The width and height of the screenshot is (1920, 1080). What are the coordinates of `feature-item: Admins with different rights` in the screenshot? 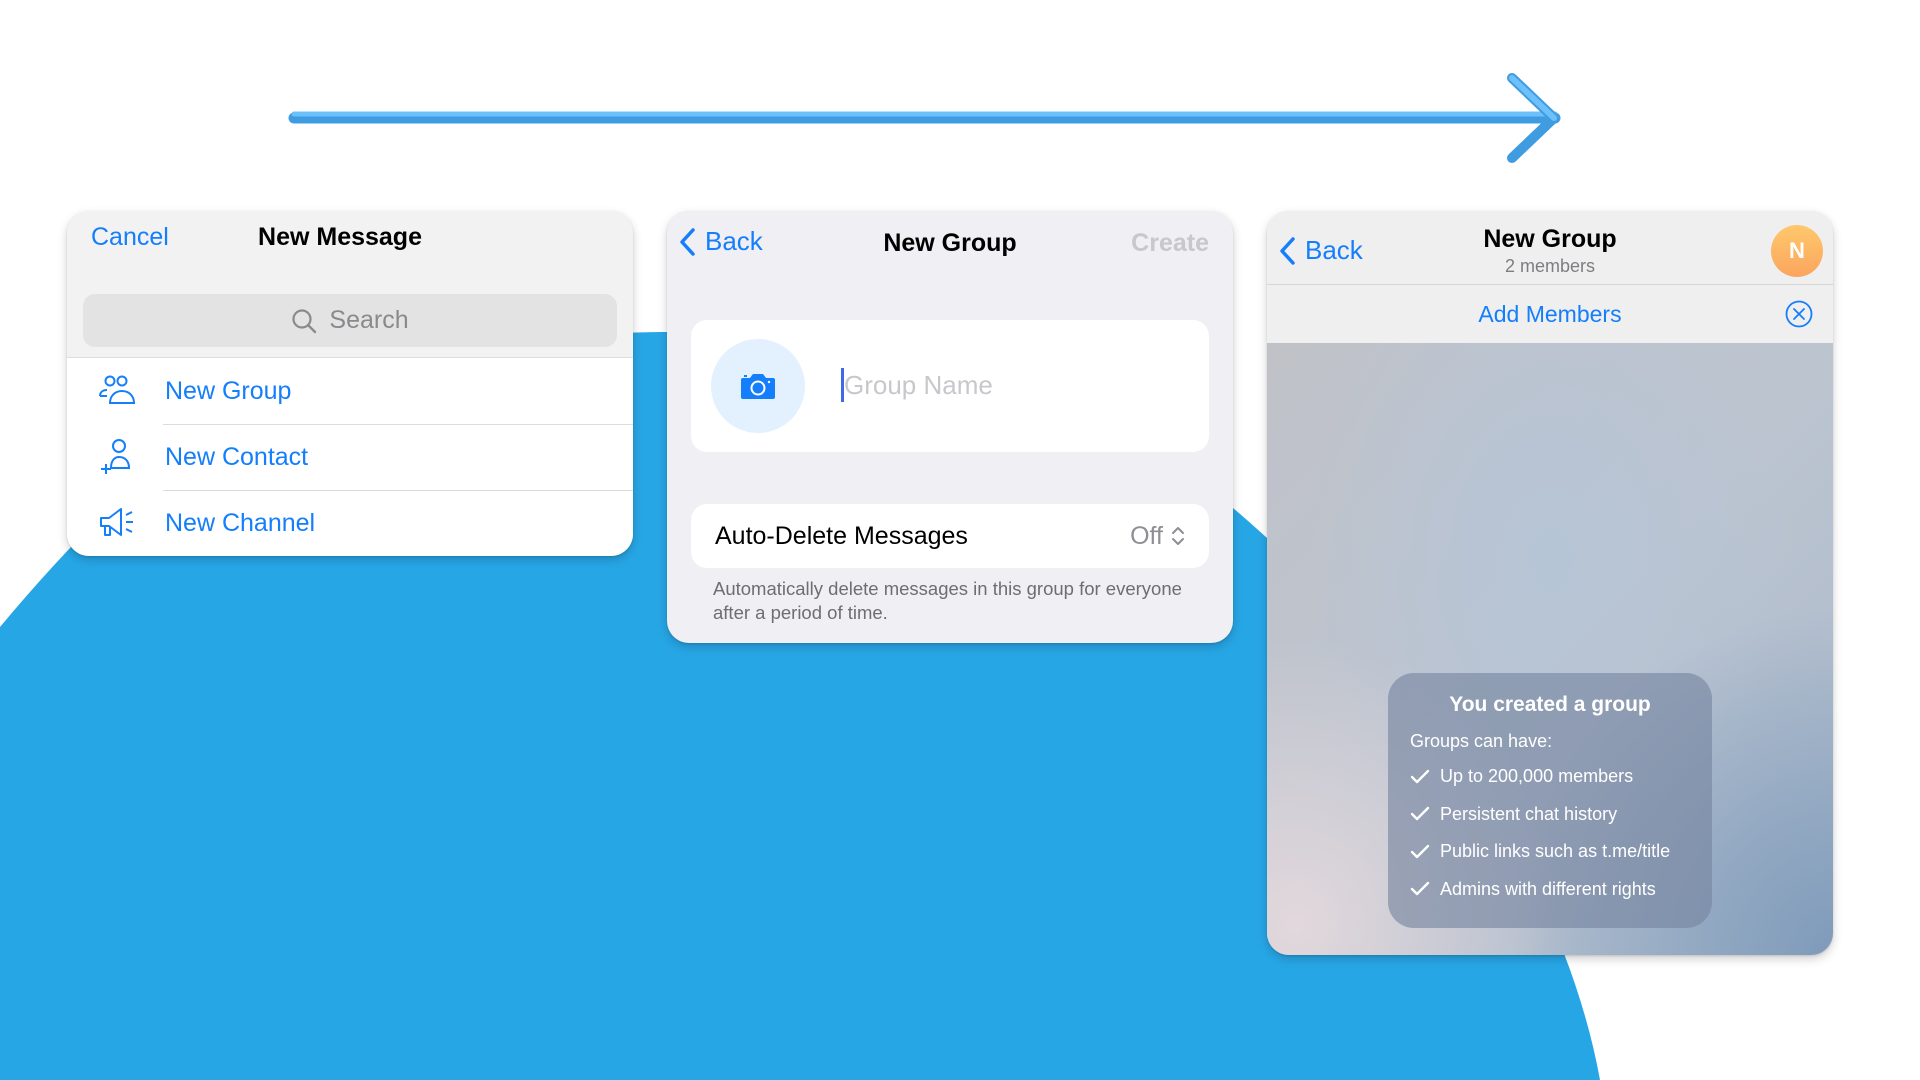 It's located at (1561, 890).